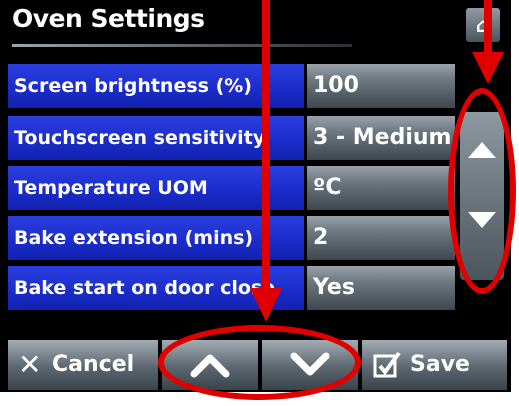 The image size is (519, 406). Describe the element at coordinates (387, 364) in the screenshot. I see `checkbox-check-icon` at that location.